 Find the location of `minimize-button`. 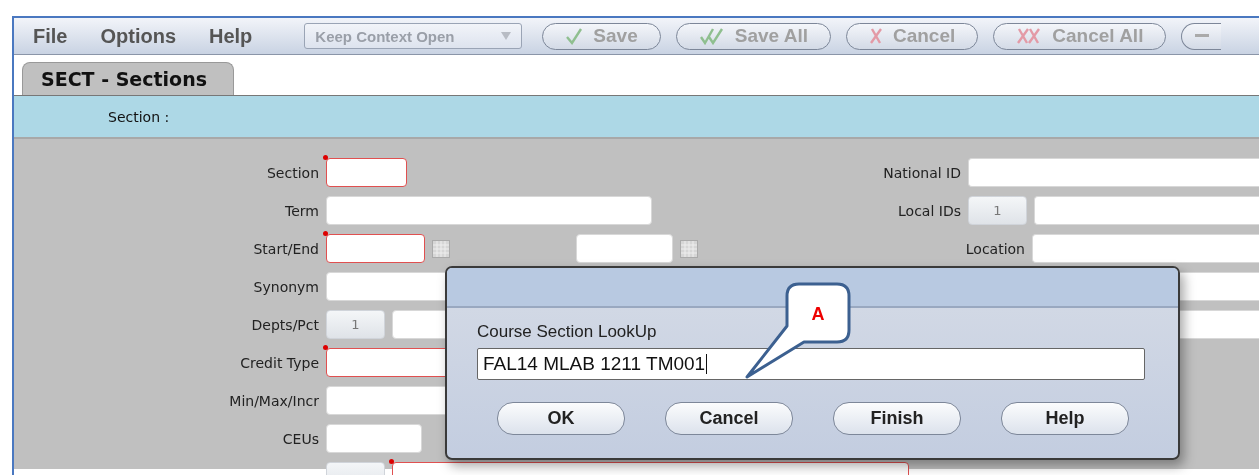

minimize-button is located at coordinates (1201, 36).